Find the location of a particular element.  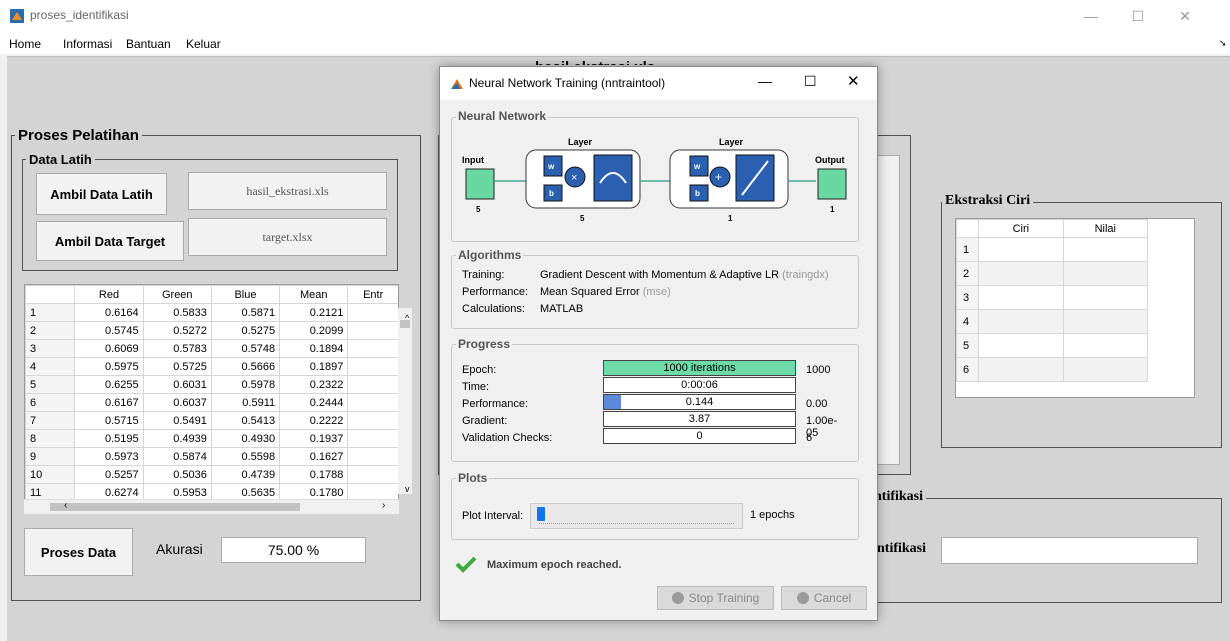

table-row: 4 0.5975 0.5725 0.5666 0.1897 is located at coordinates (211, 366).